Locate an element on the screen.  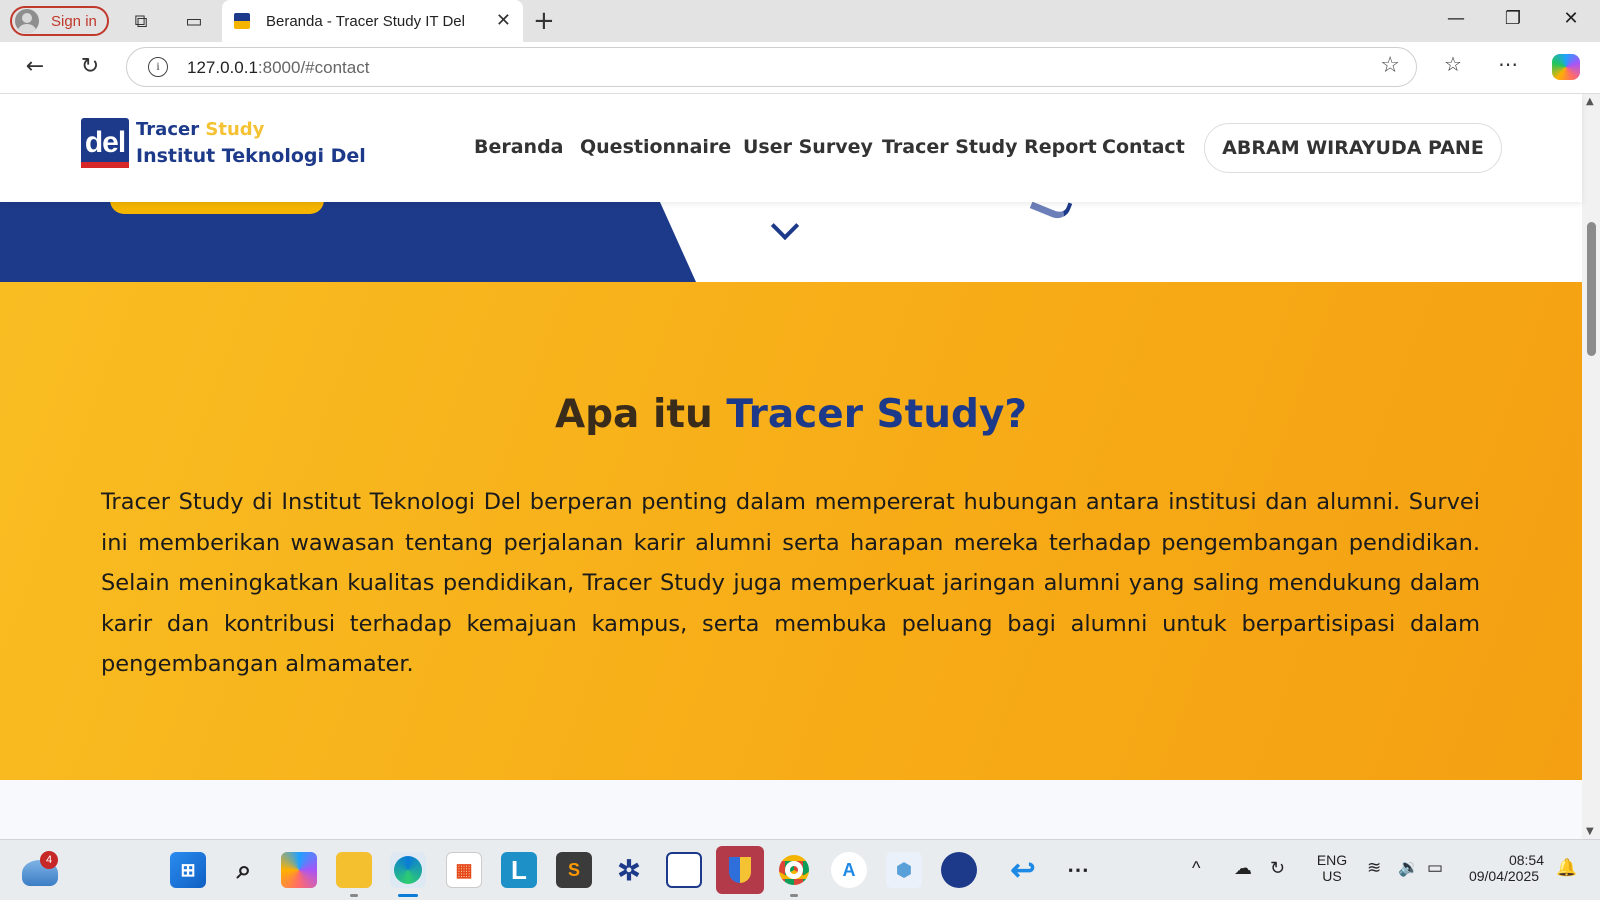
weather-badge: 4 is located at coordinates (49, 860).